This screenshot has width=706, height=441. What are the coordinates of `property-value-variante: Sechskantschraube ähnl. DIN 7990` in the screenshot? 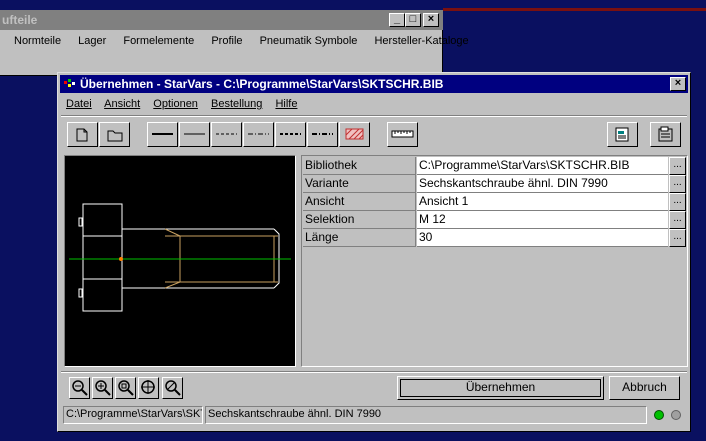 It's located at (542, 184).